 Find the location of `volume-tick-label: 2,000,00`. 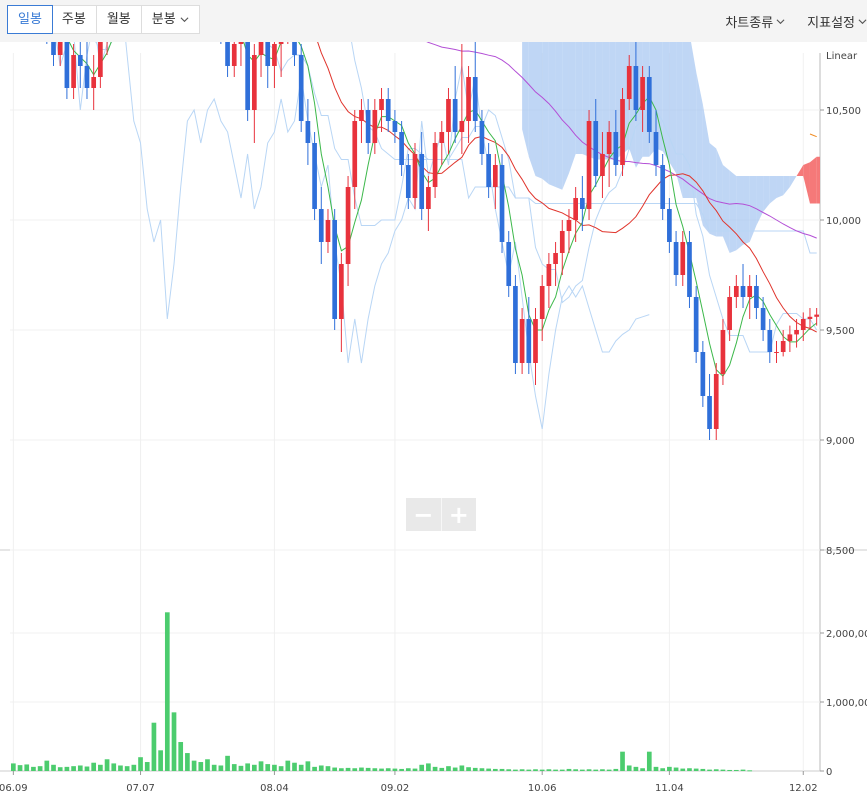

volume-tick-label: 2,000,00 is located at coordinates (846, 634).